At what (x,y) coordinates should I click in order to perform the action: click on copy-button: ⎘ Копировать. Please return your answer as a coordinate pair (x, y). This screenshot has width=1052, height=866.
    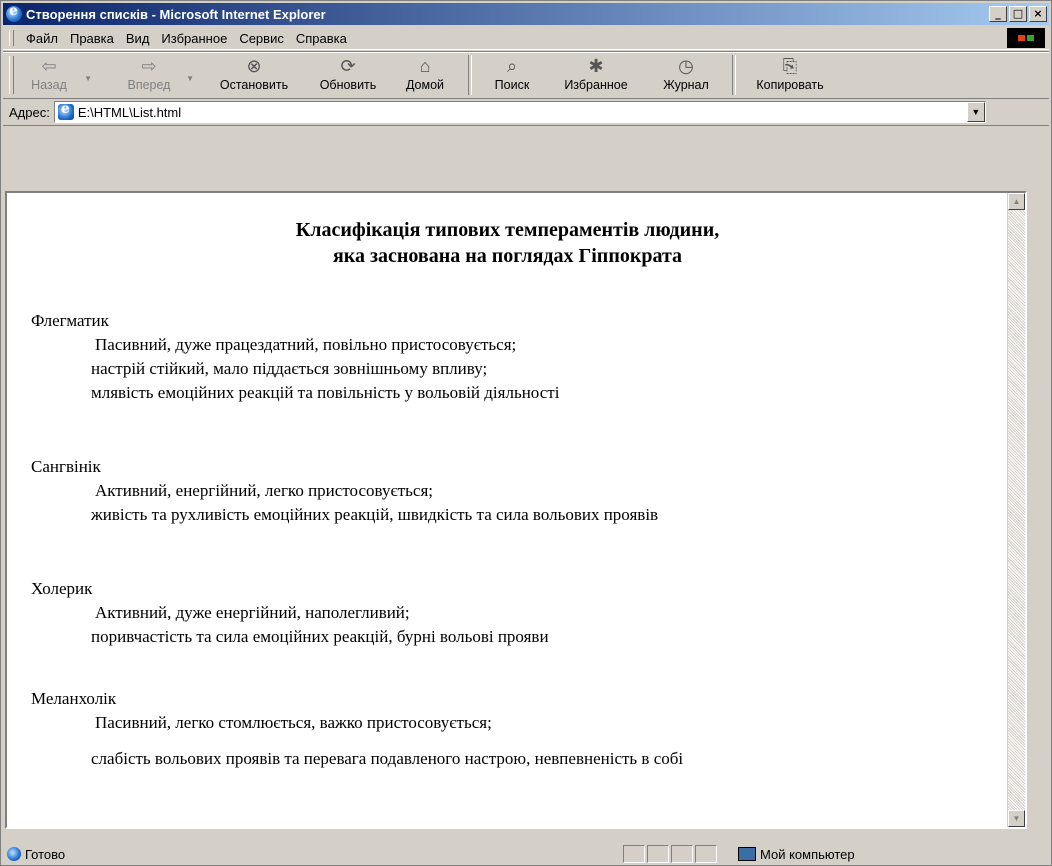
    Looking at the image, I should click on (790, 75).